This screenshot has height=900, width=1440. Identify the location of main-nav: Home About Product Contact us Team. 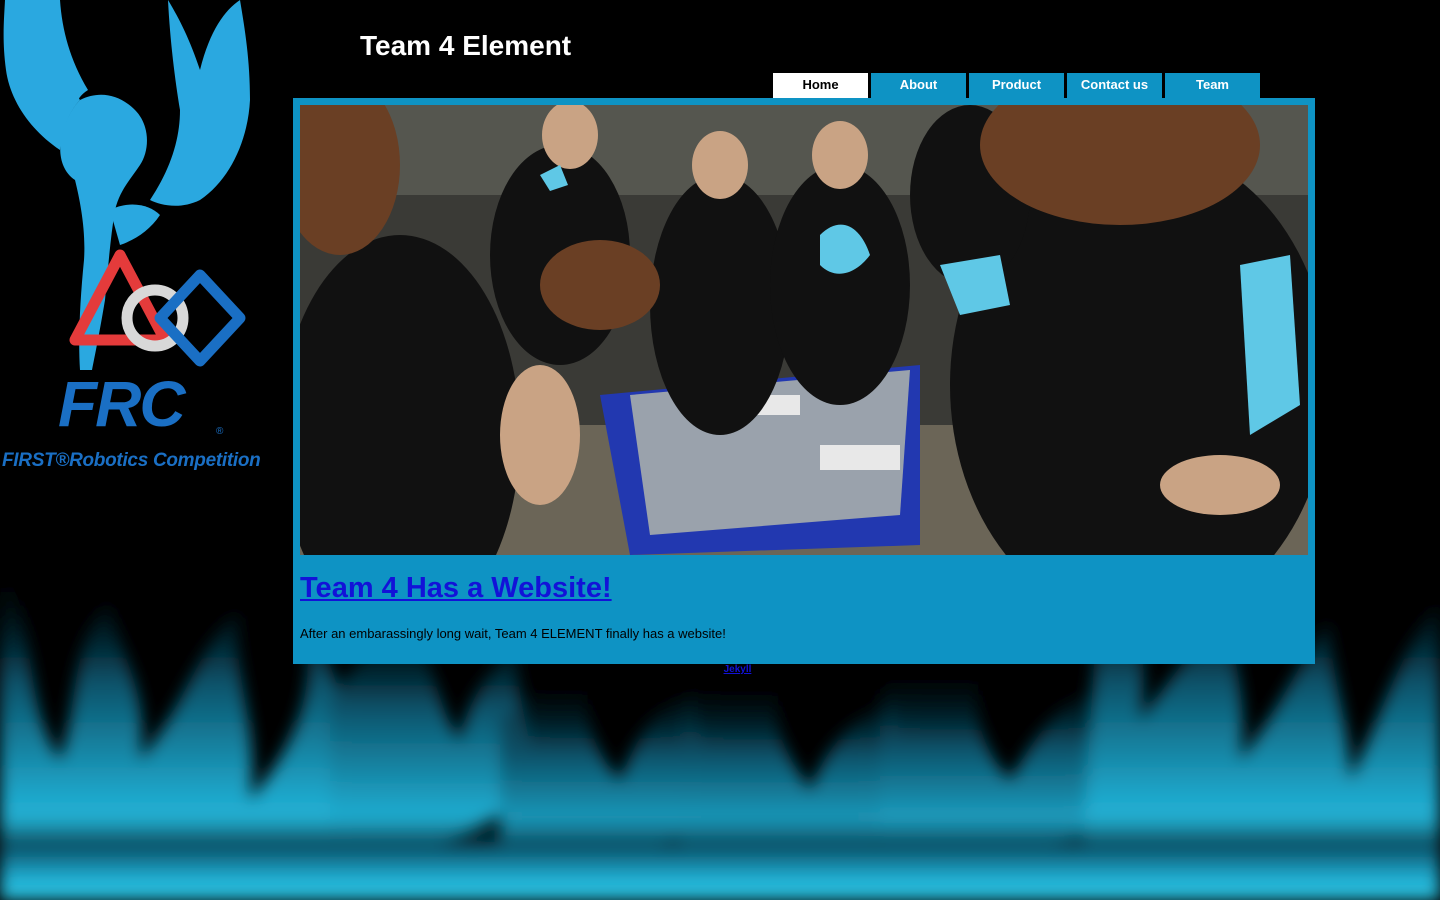
(1018, 85).